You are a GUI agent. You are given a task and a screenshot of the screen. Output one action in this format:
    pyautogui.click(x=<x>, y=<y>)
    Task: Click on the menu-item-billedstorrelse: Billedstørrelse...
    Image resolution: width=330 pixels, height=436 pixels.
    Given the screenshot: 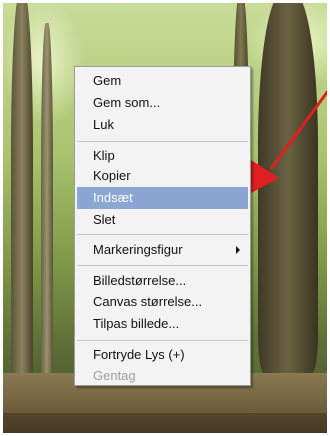 What is the action you would take?
    pyautogui.click(x=162, y=281)
    